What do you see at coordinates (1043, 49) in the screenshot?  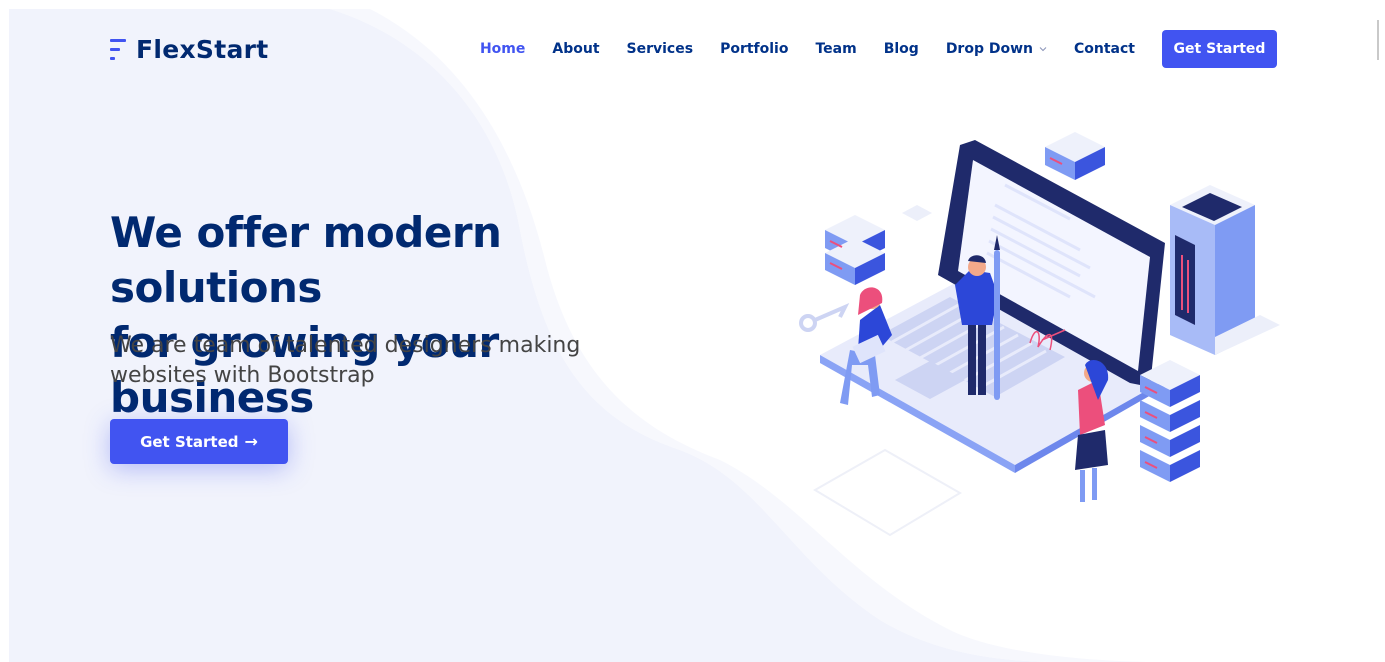 I see `chevron-down-icon` at bounding box center [1043, 49].